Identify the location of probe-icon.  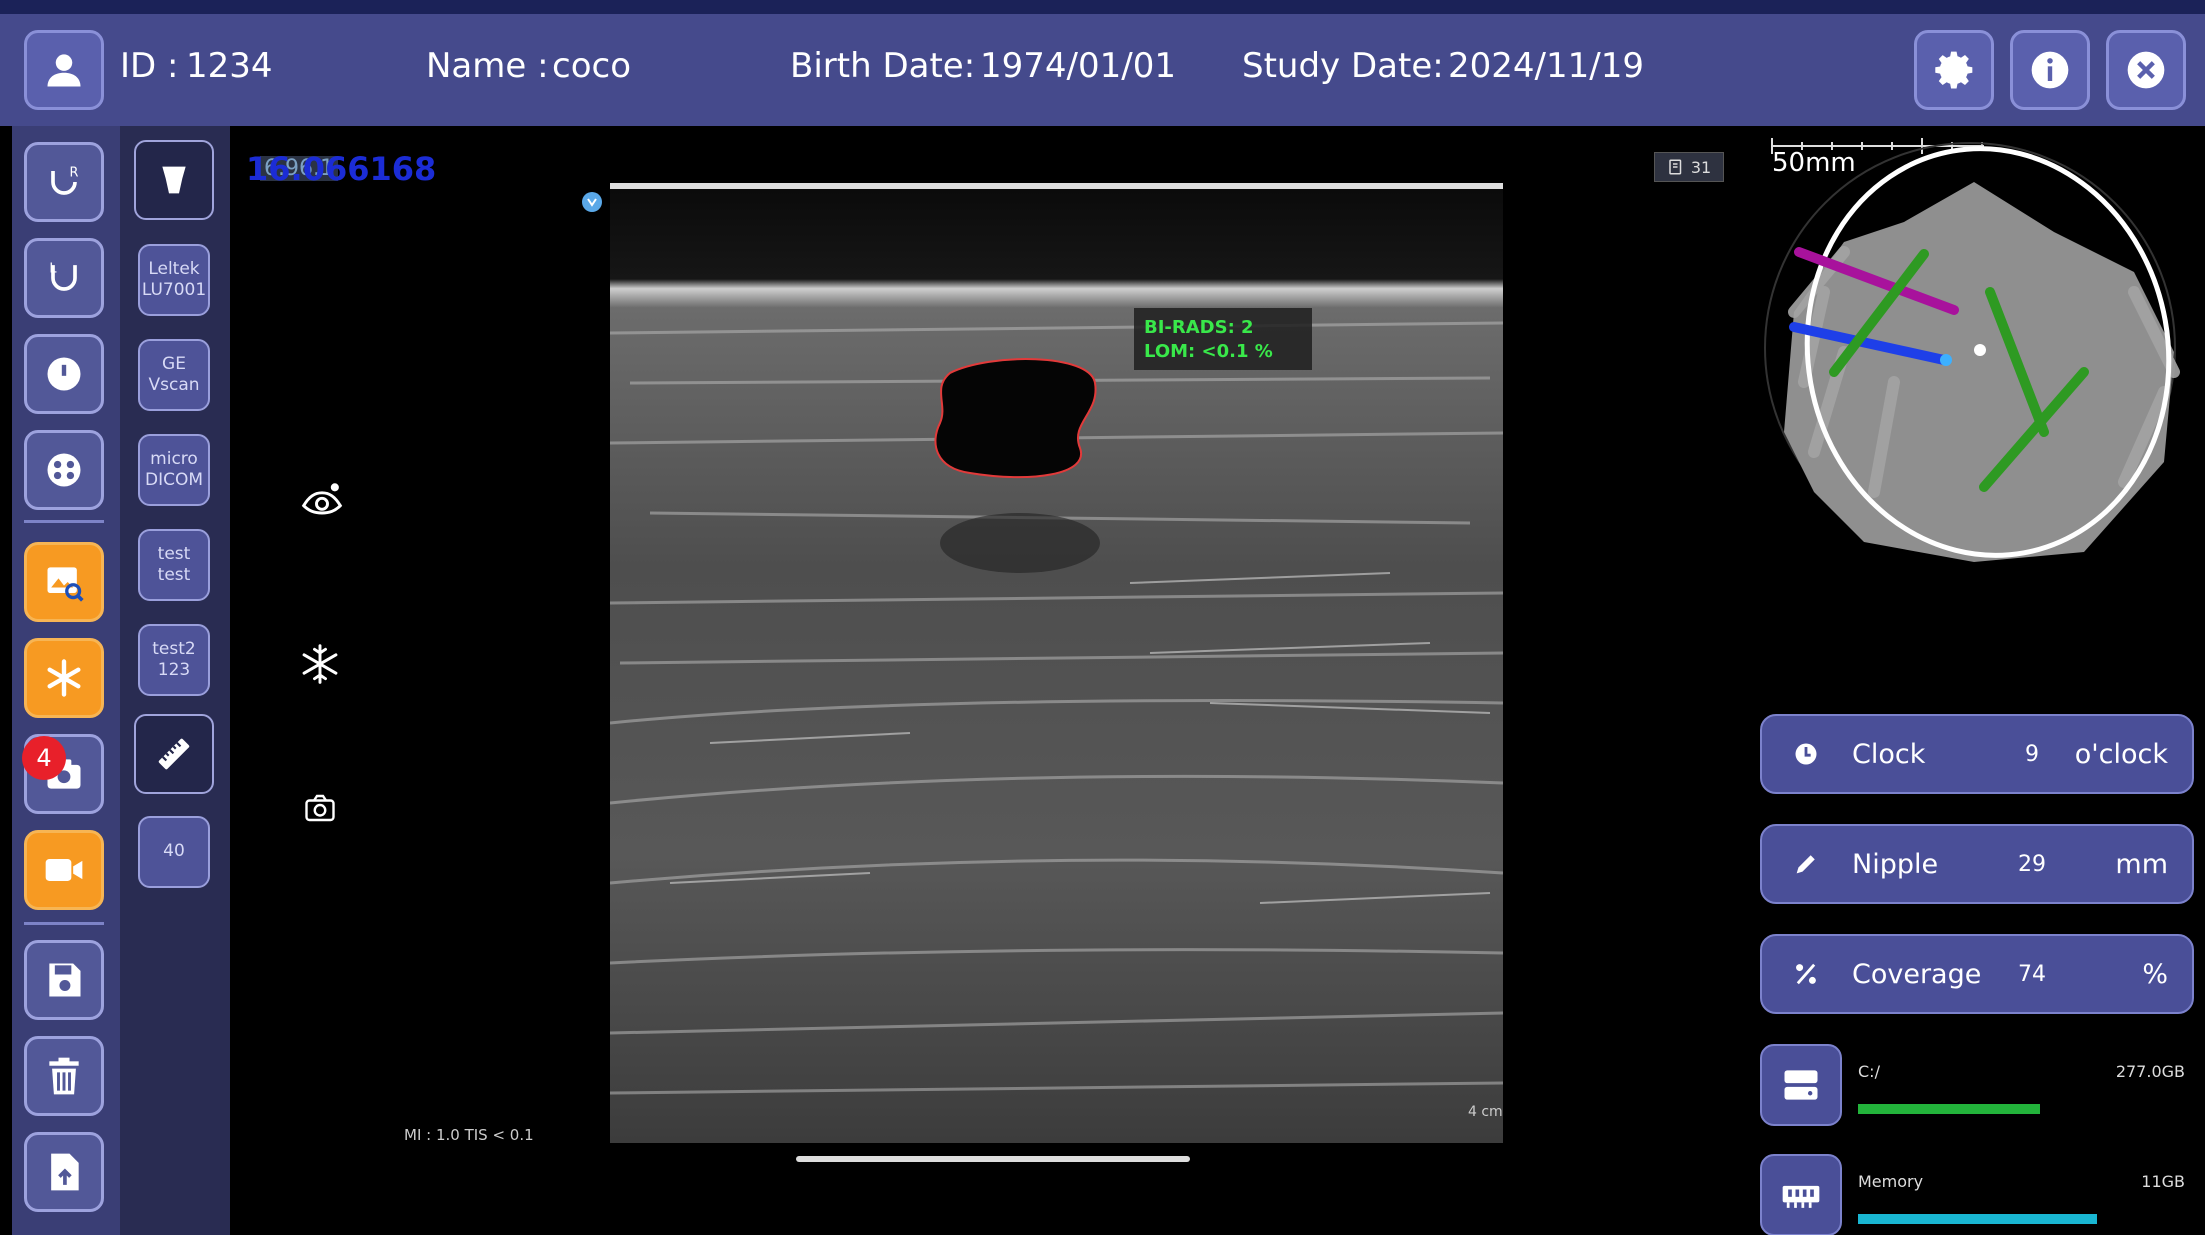
(174, 180).